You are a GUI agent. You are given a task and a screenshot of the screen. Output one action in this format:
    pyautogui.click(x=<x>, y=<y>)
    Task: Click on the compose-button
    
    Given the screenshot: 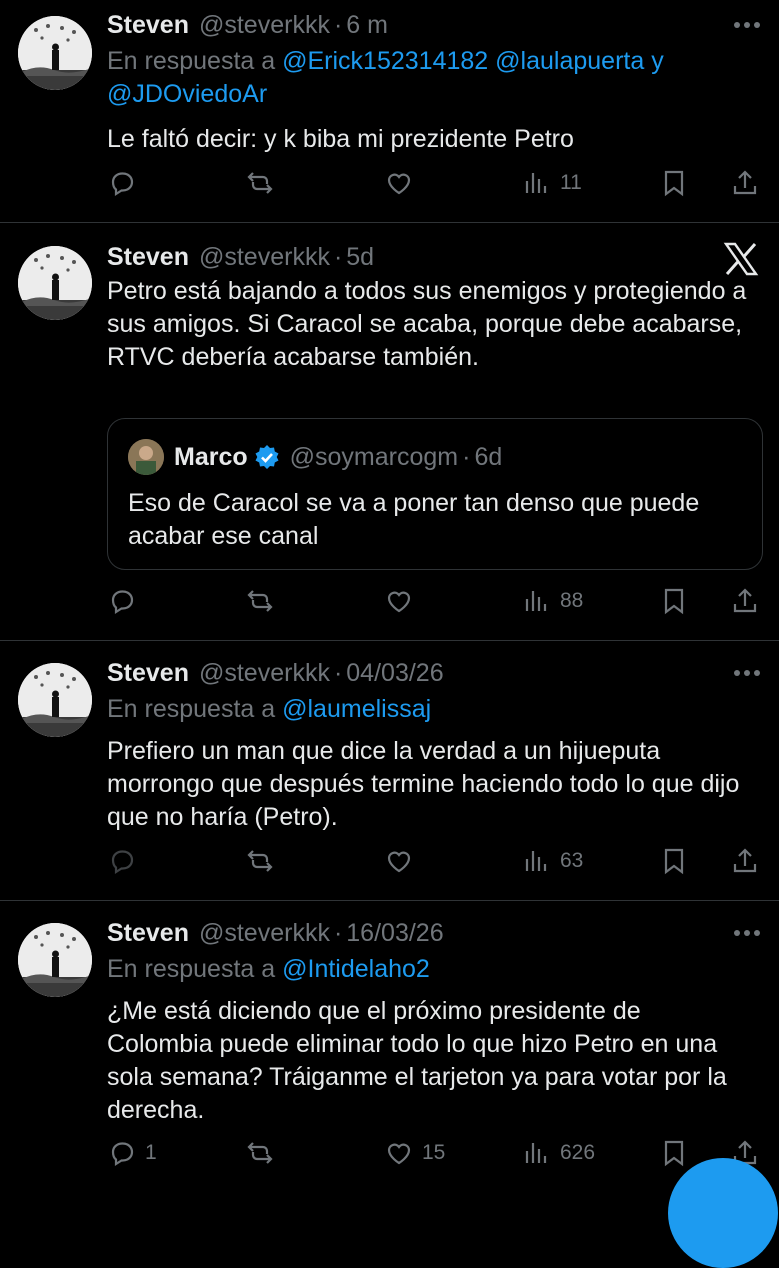 What is the action you would take?
    pyautogui.click(x=723, y=1213)
    